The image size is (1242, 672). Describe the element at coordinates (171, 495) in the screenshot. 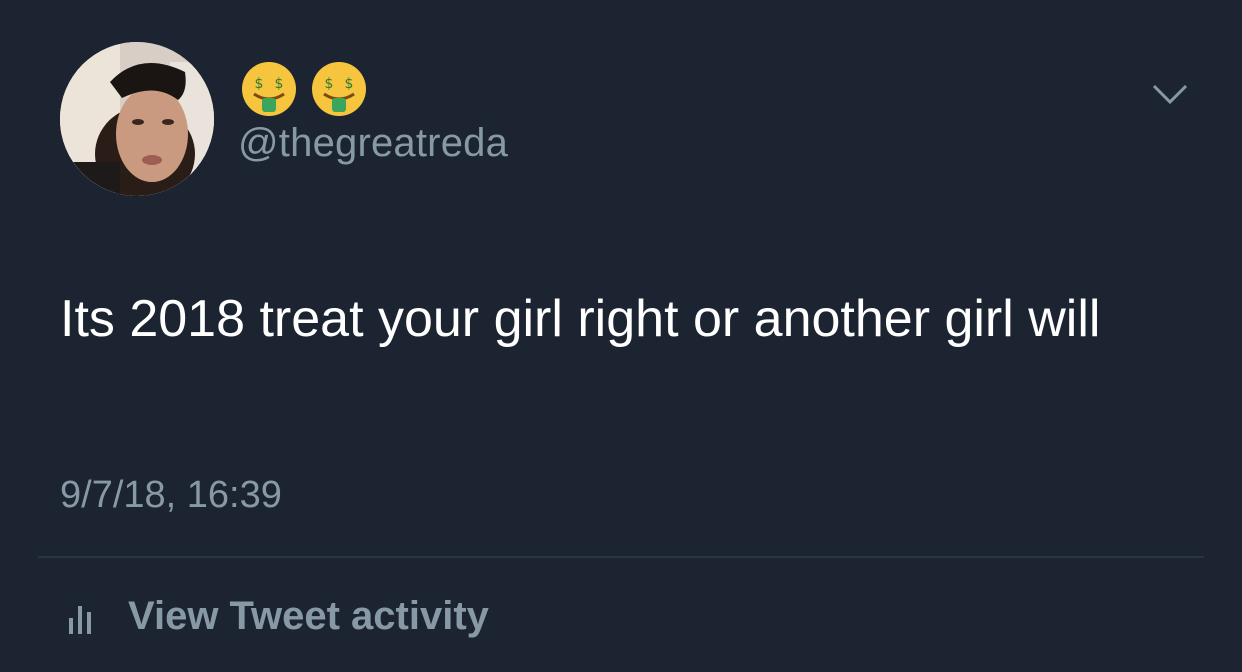

I see `tweet-timestamp: 9/7/18, 16:39` at that location.